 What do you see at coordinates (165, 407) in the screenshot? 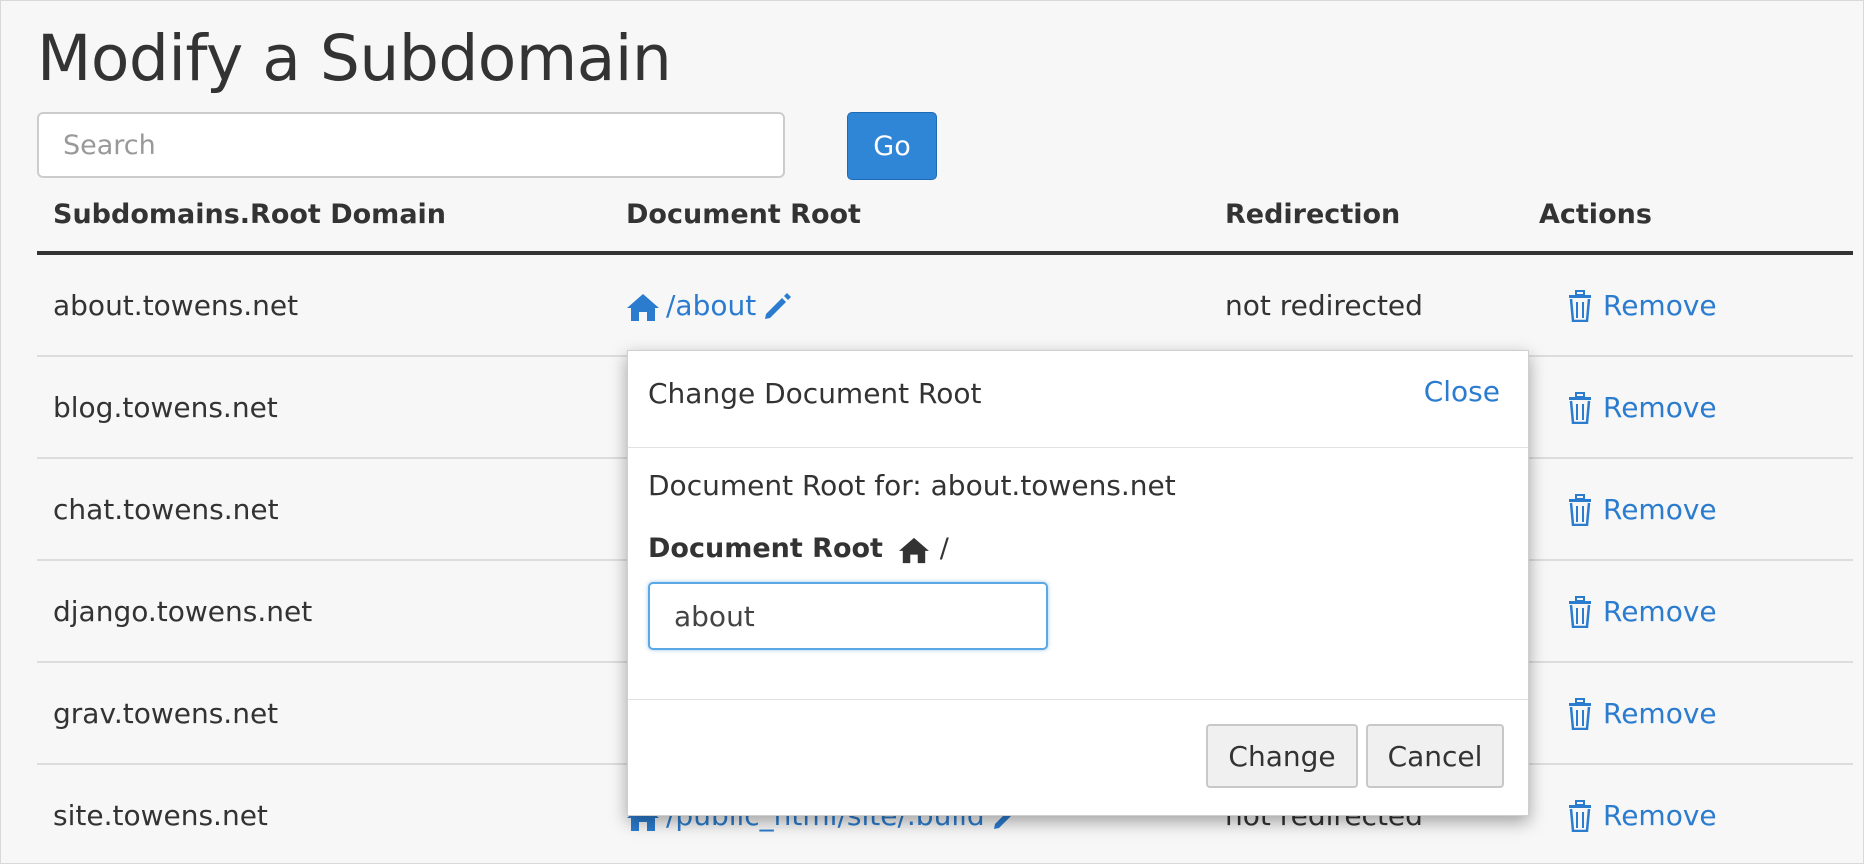
I see `subdomain-name: blog.towens.net` at bounding box center [165, 407].